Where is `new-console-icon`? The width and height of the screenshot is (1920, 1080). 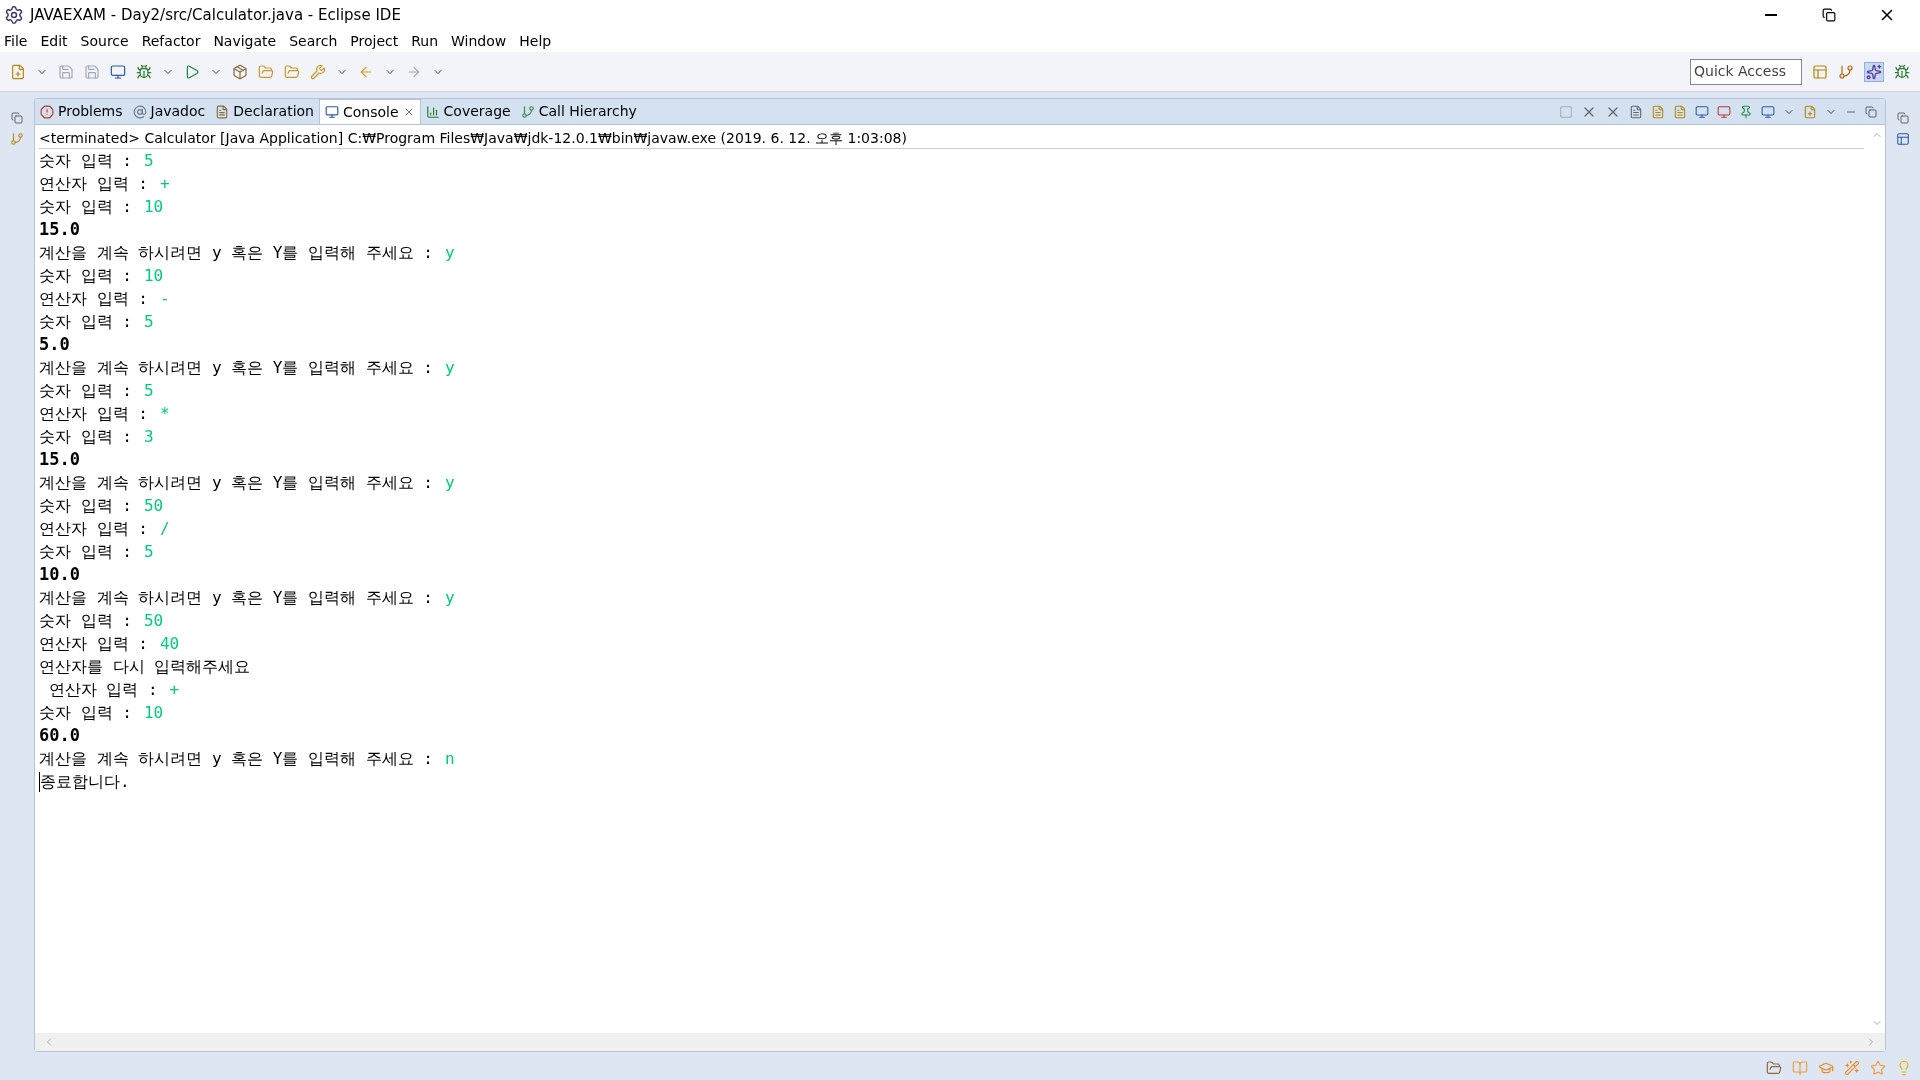 new-console-icon is located at coordinates (1810, 111).